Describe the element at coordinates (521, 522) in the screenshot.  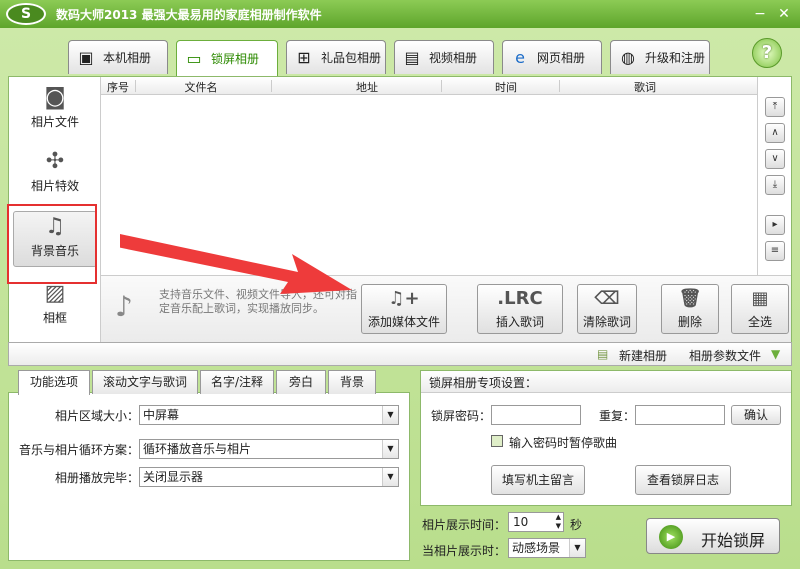
I see `spinner-value: 10` at that location.